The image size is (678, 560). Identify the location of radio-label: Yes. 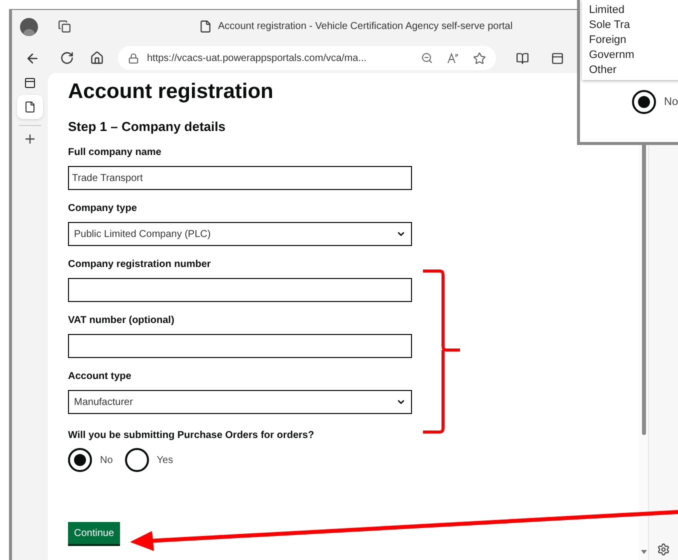
(165, 461).